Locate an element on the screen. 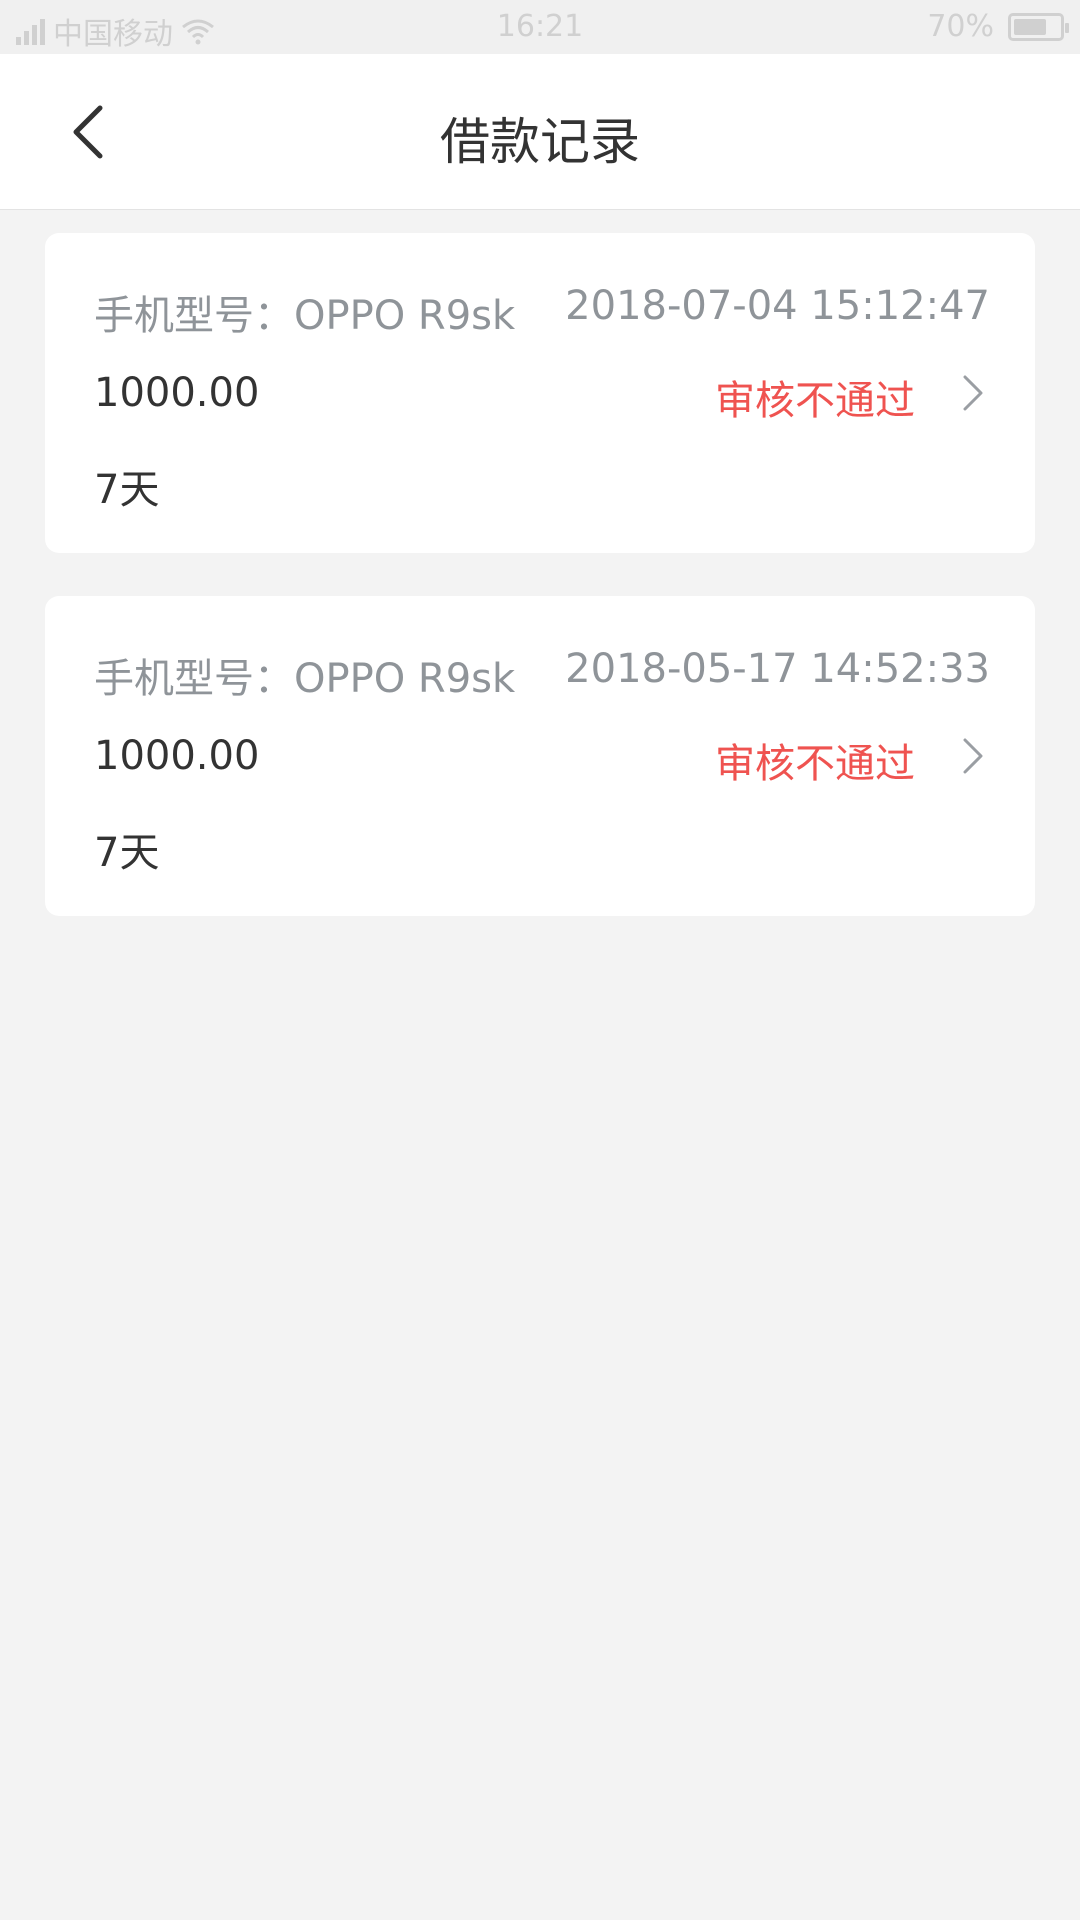 This screenshot has width=1080, height=1920. battery-label: 70% is located at coordinates (960, 26).